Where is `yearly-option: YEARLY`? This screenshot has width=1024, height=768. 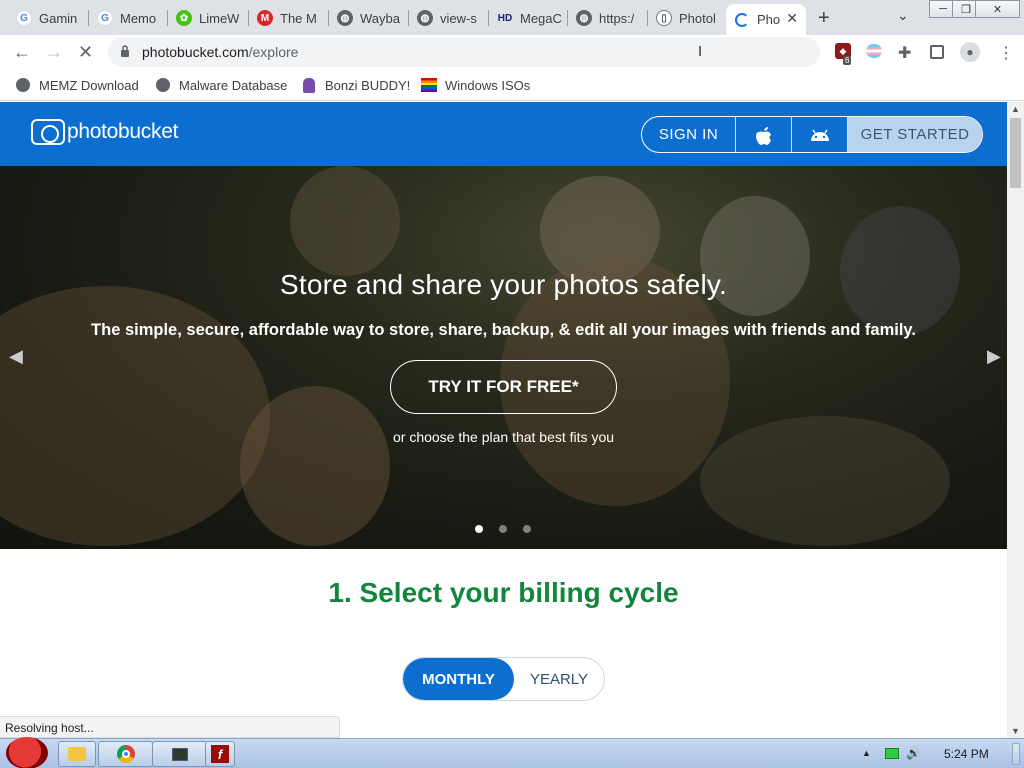
yearly-option: YEARLY is located at coordinates (559, 679).